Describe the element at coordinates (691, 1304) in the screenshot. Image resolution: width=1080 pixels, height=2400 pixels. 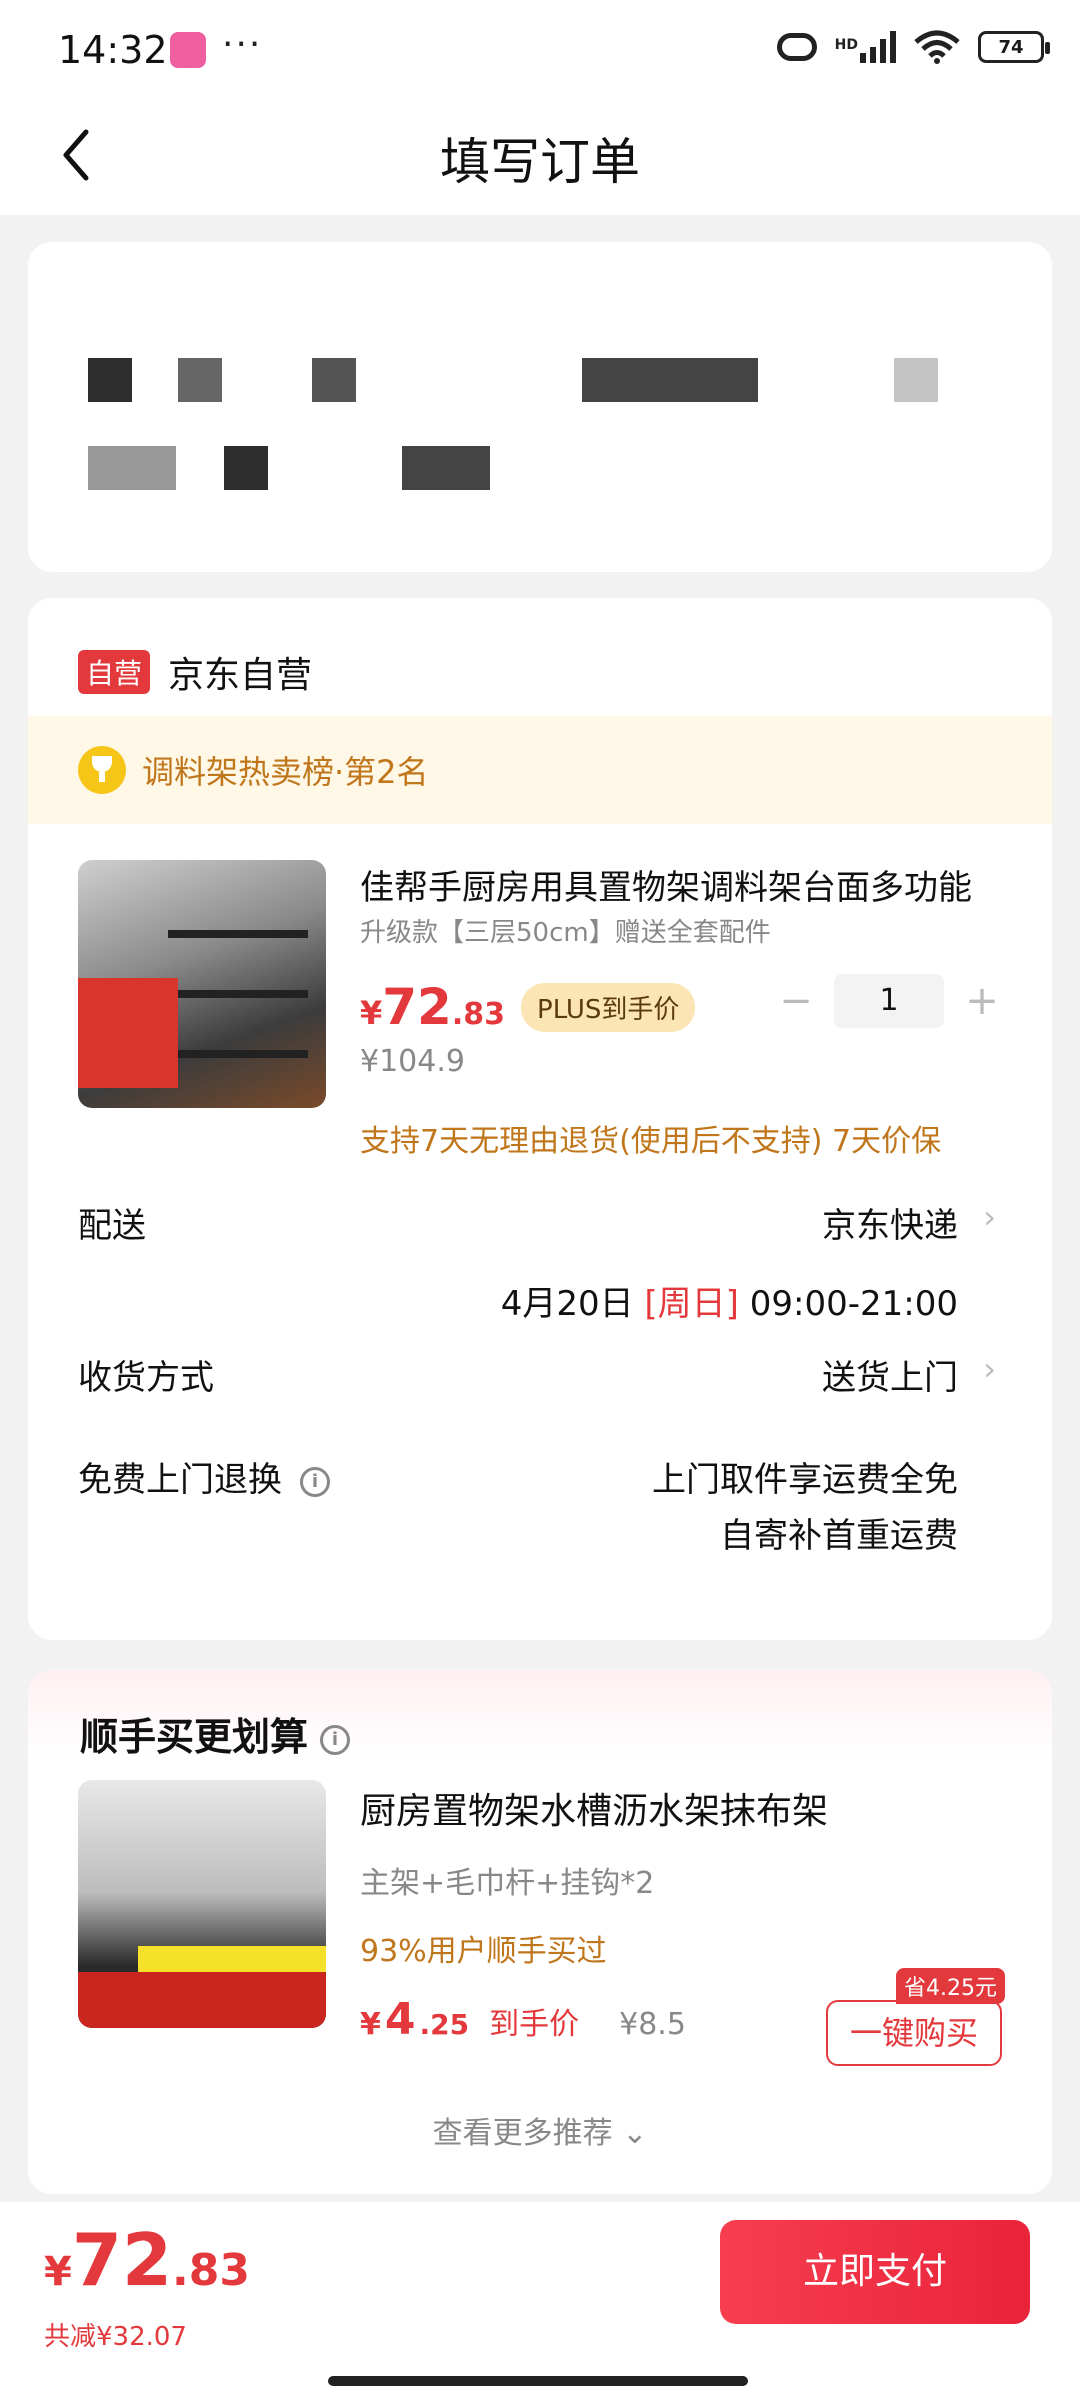
I see `delivery-day: [周日]` at that location.